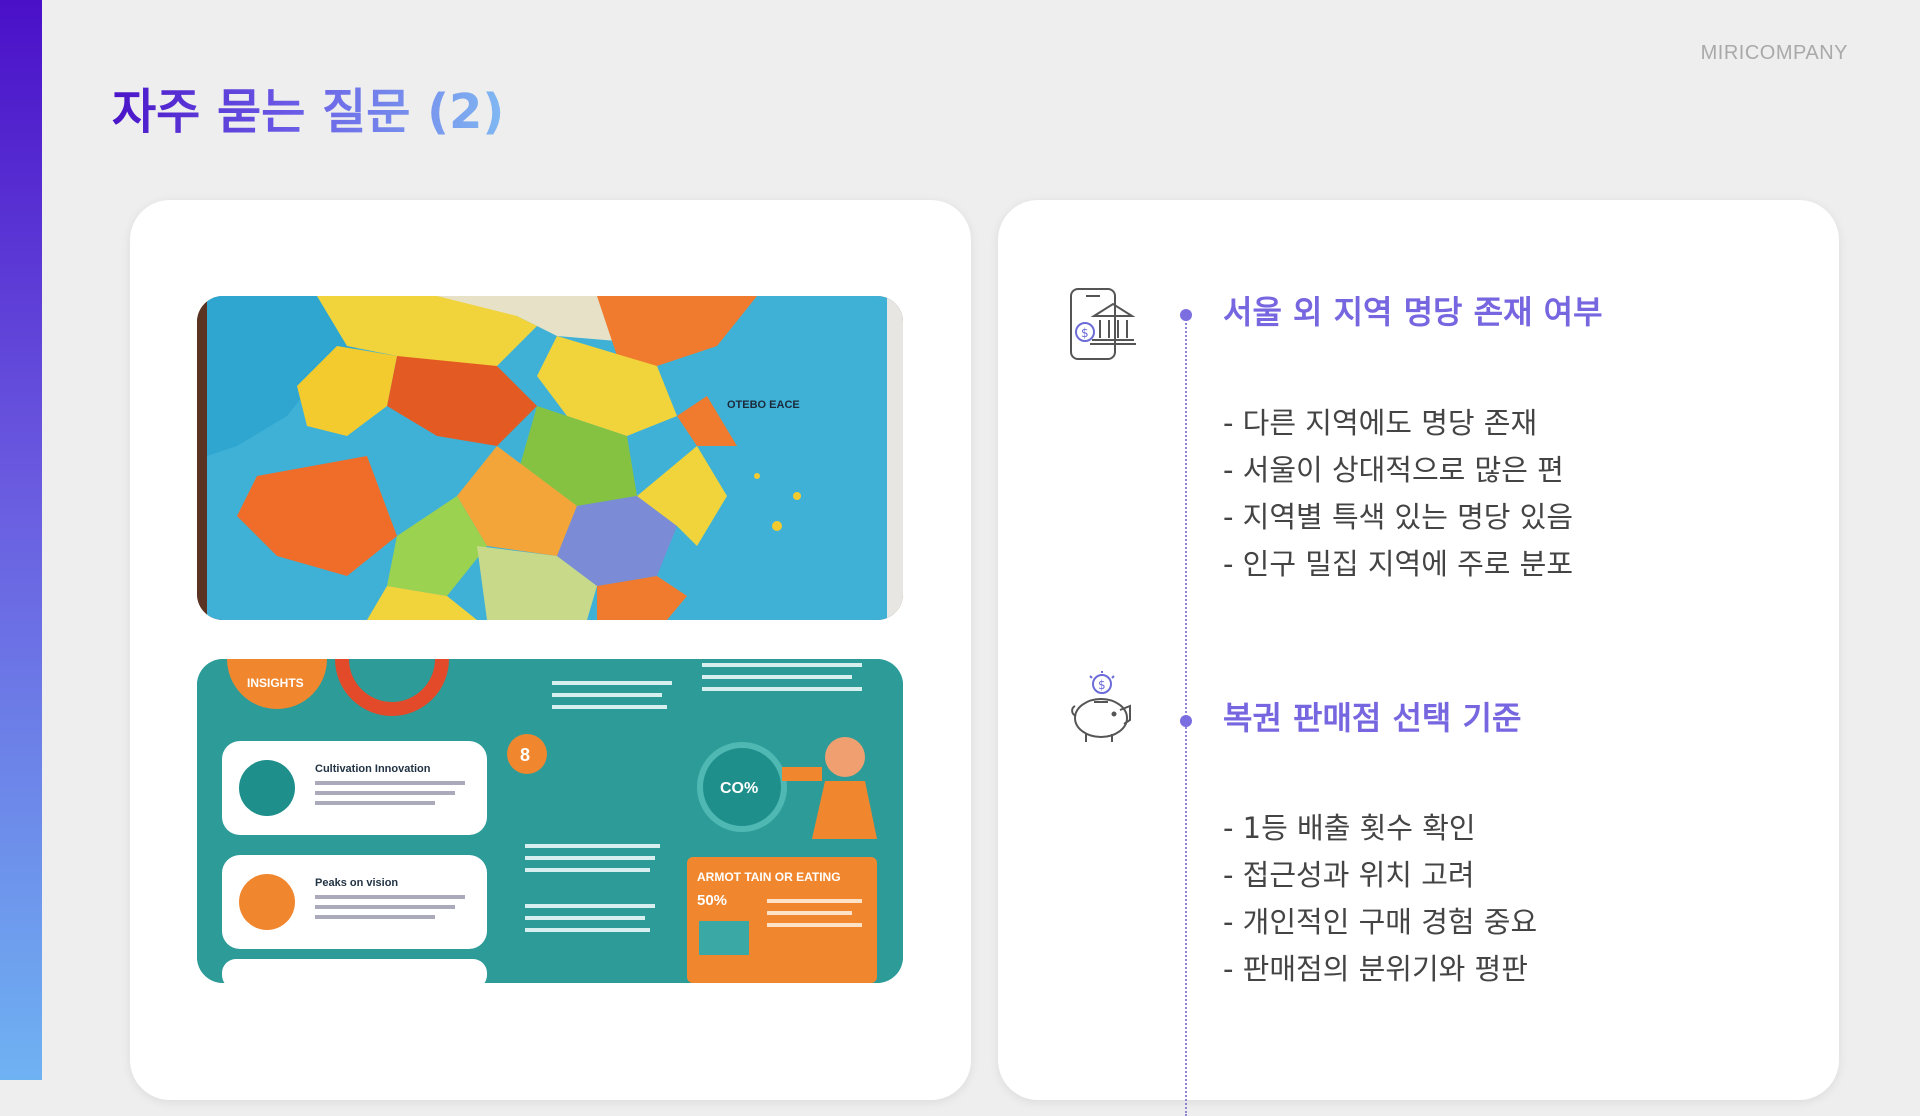 The width and height of the screenshot is (1920, 1116). I want to click on brand-label: MIRICOMPANY, so click(1774, 53).